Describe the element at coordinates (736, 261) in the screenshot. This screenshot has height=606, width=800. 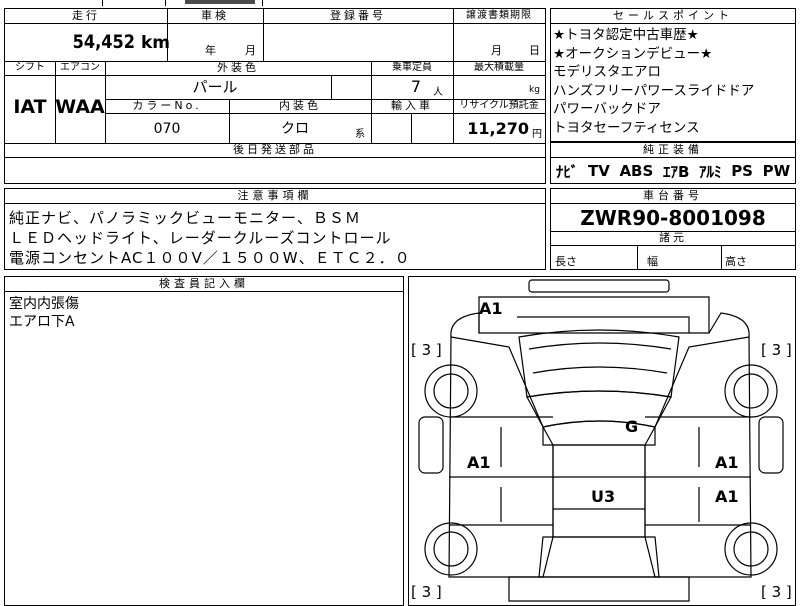
I see `height-label: 高さ` at that location.